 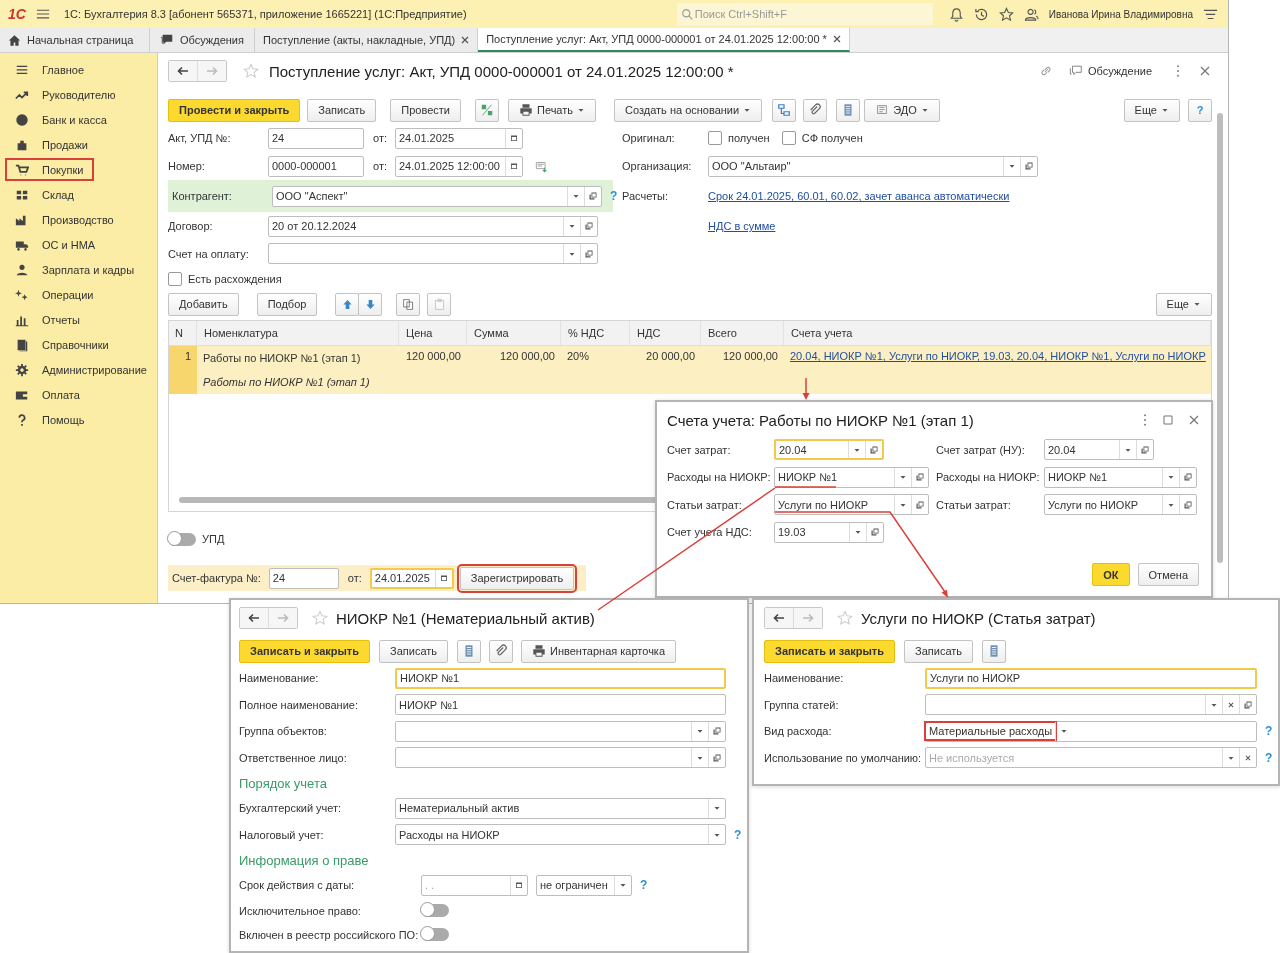 I want to click on sidebar-item: Оплата, so click(x=48, y=394).